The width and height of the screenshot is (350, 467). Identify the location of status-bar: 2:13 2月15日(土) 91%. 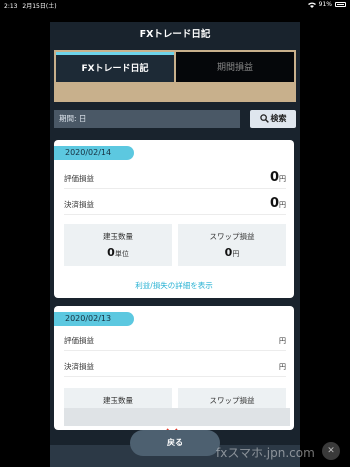
(175, 5).